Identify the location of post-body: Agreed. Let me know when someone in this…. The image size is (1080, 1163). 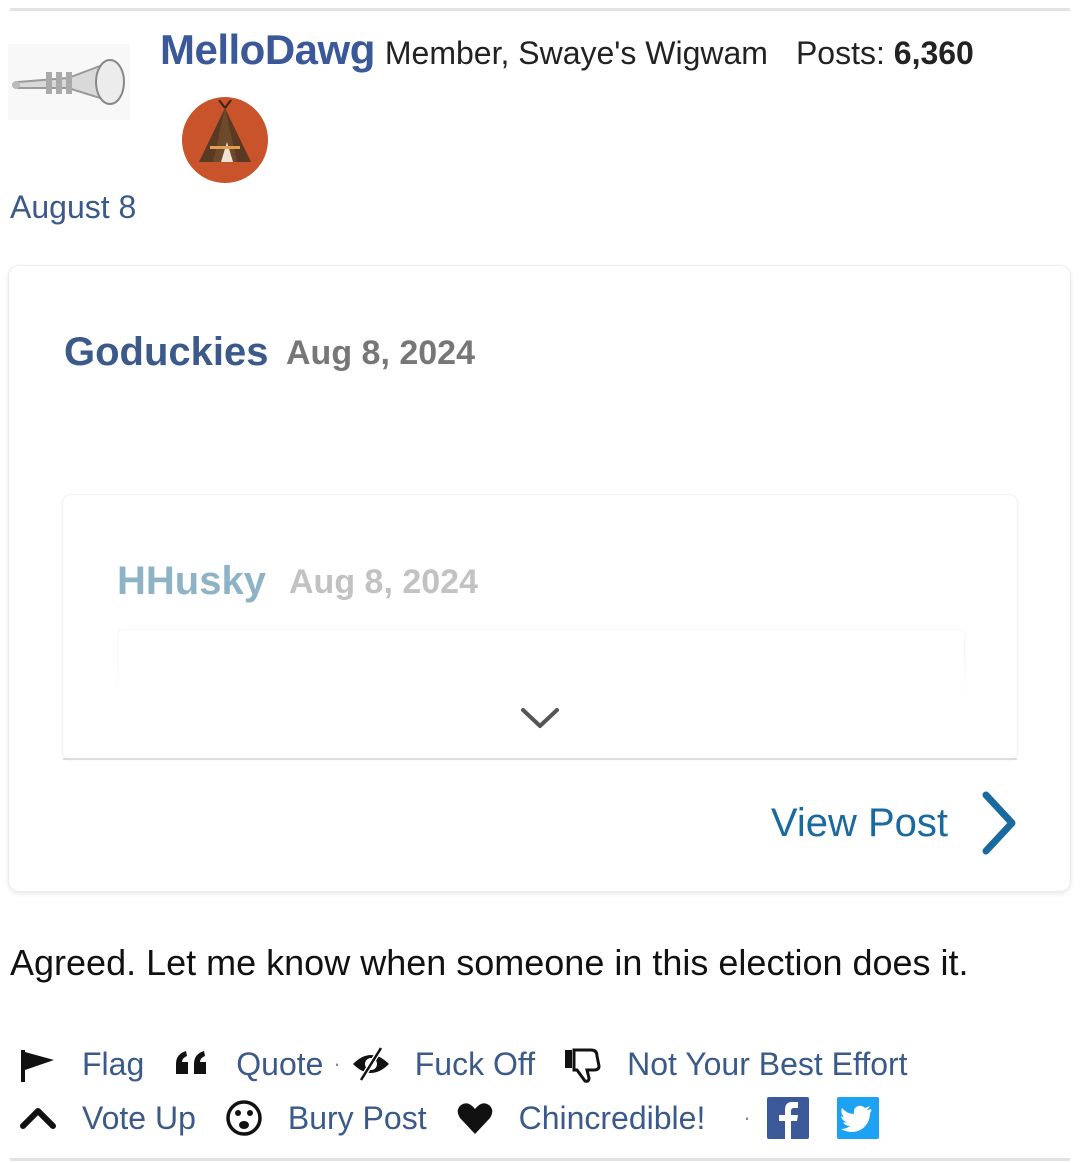
(489, 962).